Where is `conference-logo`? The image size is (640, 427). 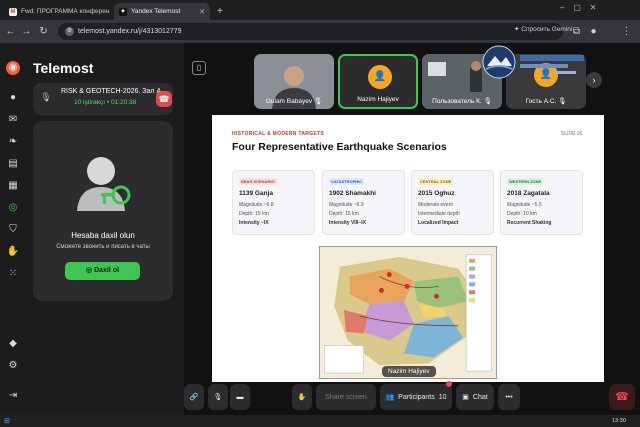 conference-logo is located at coordinates (533, 62).